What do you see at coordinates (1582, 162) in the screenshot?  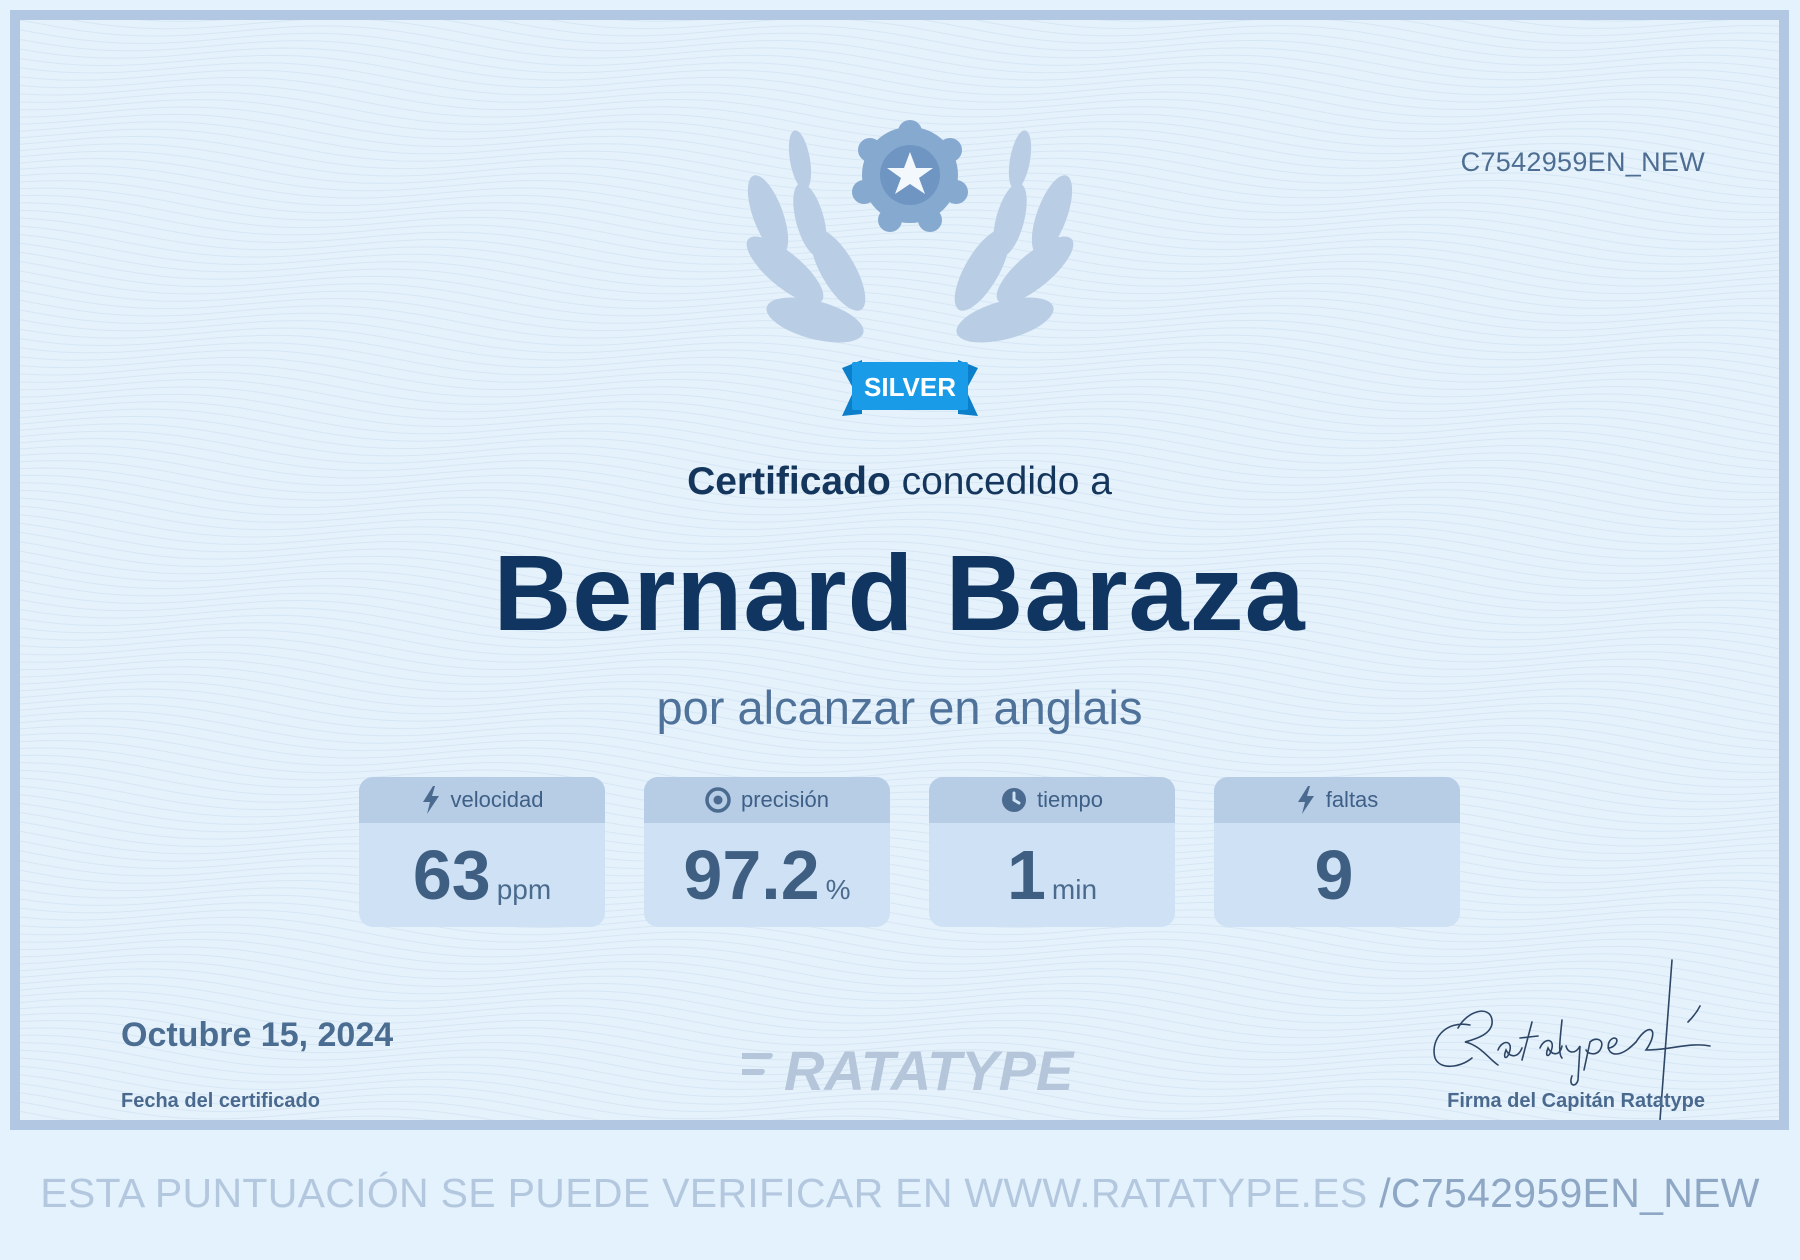 I see `certificate-id: C7542959EN_NEW` at bounding box center [1582, 162].